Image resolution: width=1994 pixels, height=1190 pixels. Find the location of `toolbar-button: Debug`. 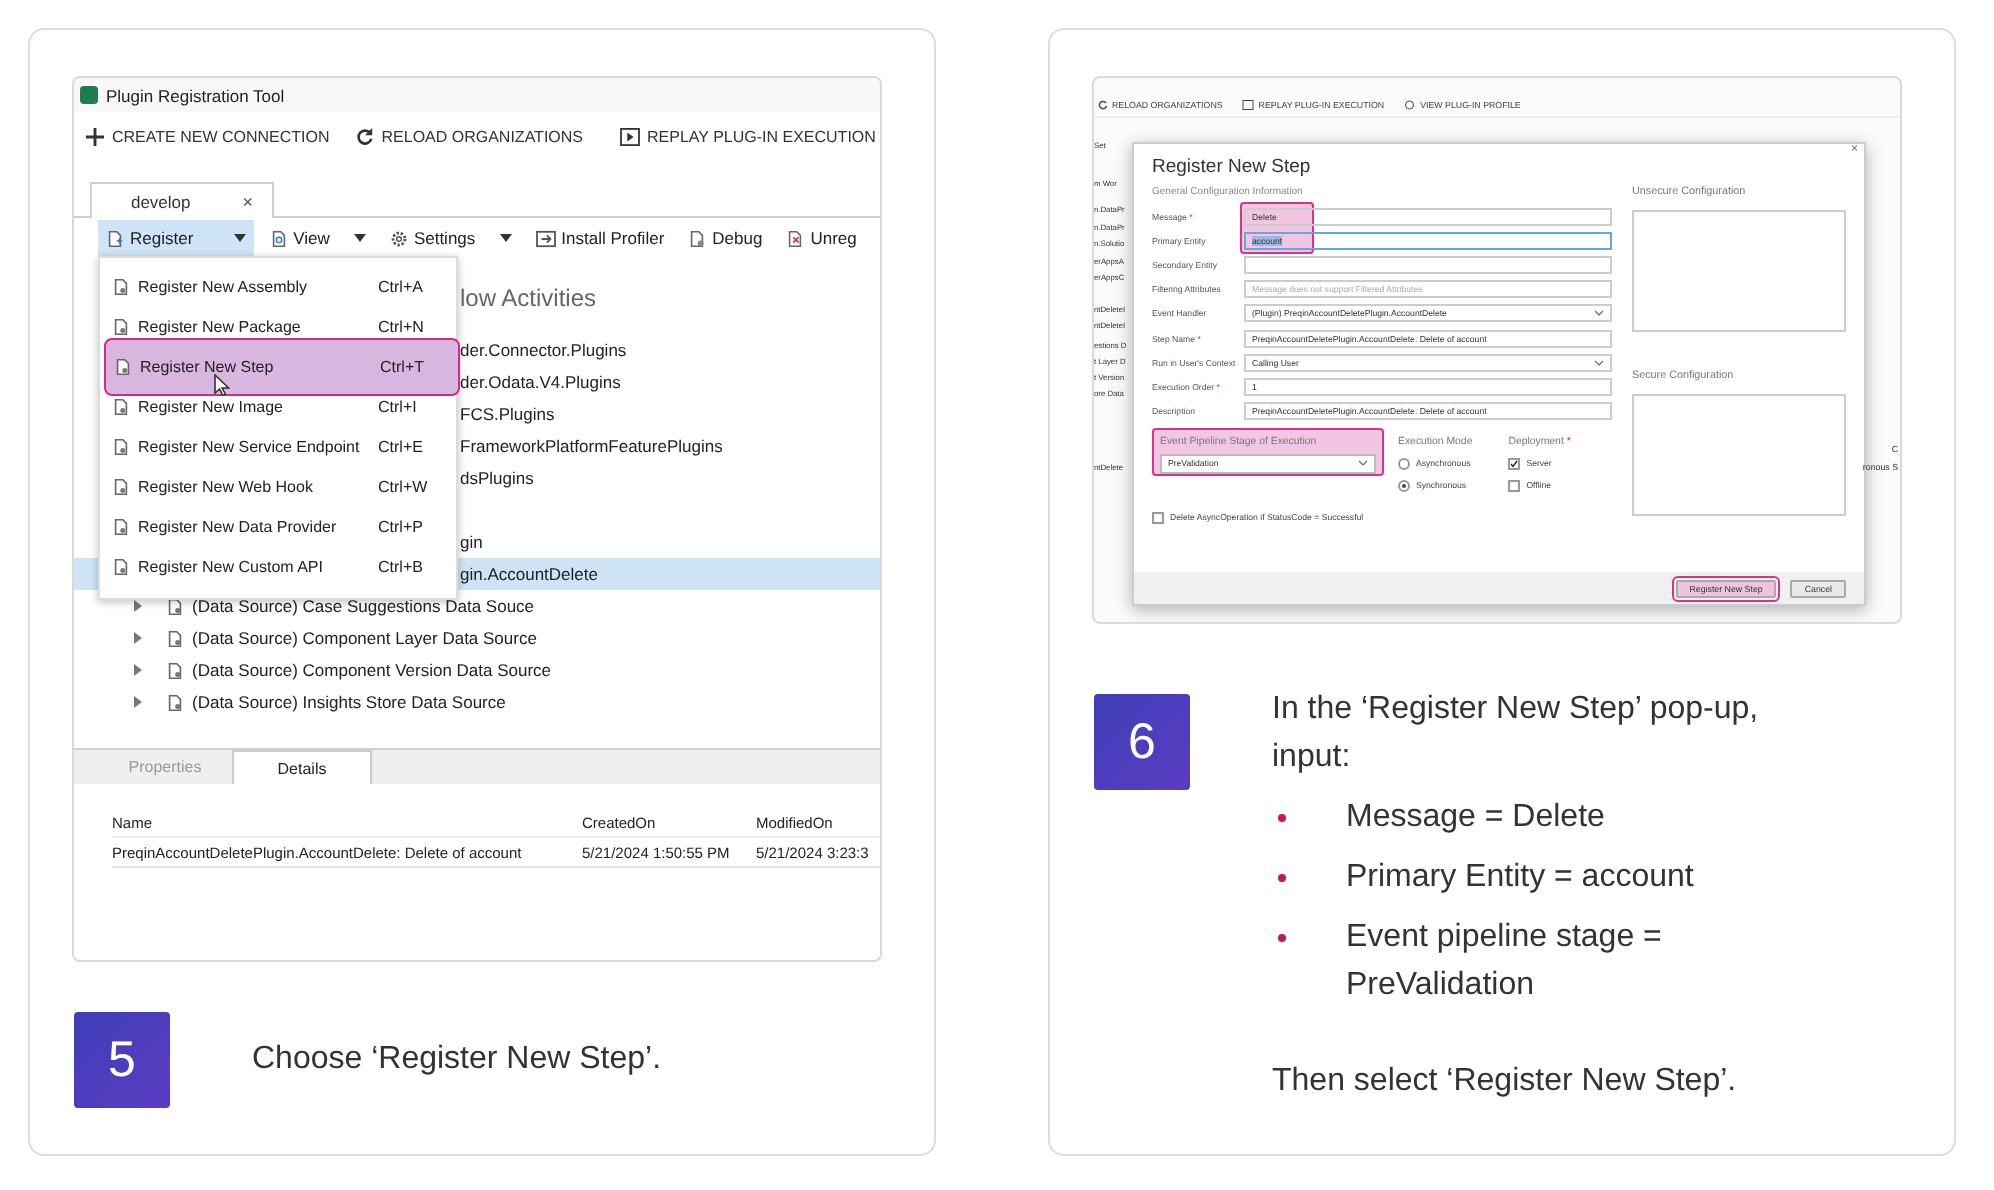

toolbar-button: Debug is located at coordinates (725, 238).